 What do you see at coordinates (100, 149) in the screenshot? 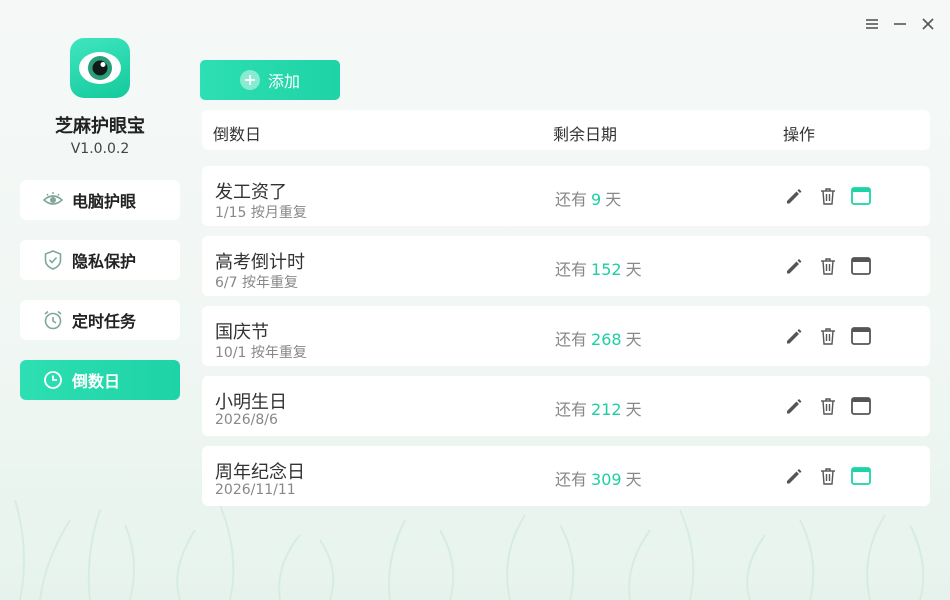
I see `app-version: V1.0.0.2` at bounding box center [100, 149].